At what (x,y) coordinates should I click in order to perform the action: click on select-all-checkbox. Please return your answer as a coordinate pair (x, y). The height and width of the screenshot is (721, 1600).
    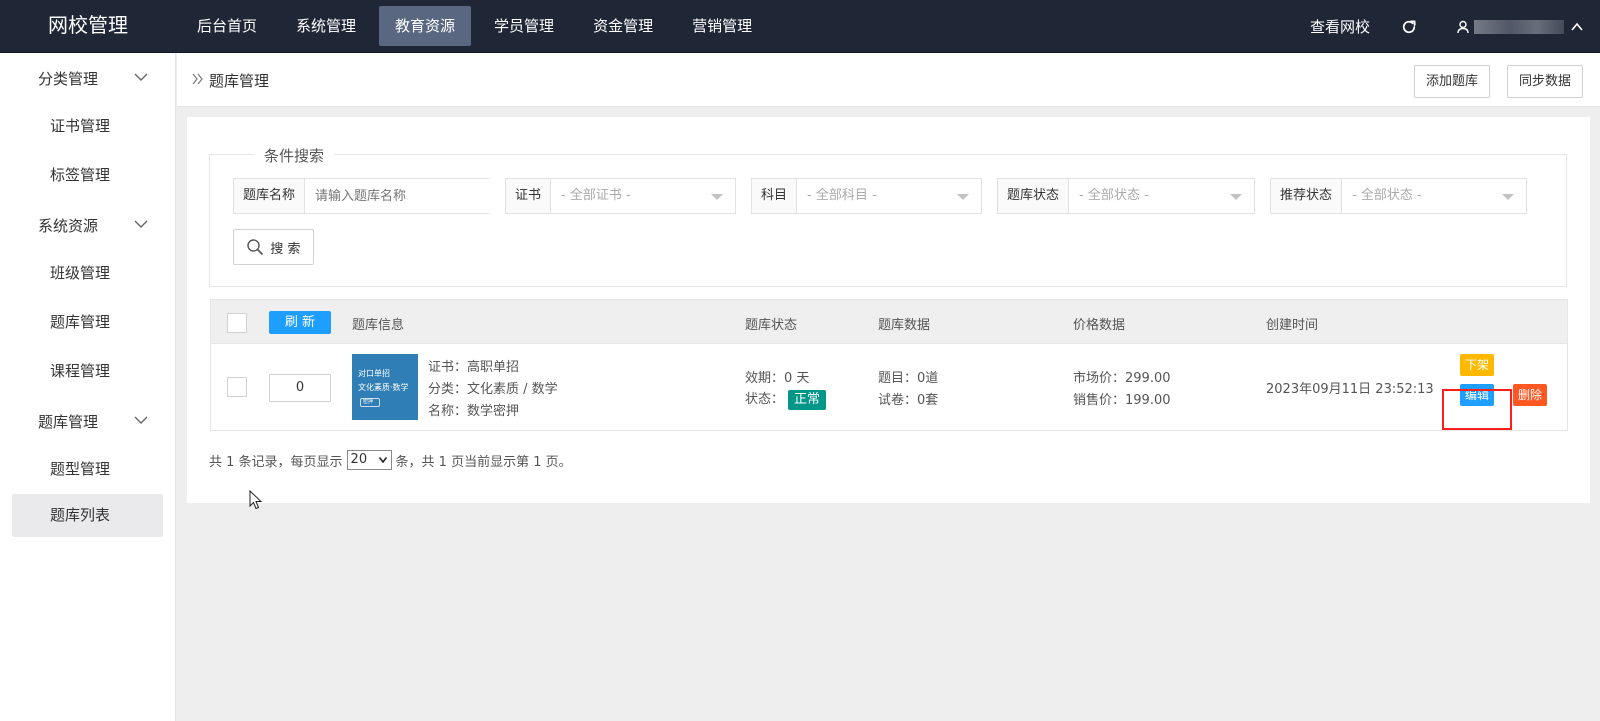
    Looking at the image, I should click on (237, 323).